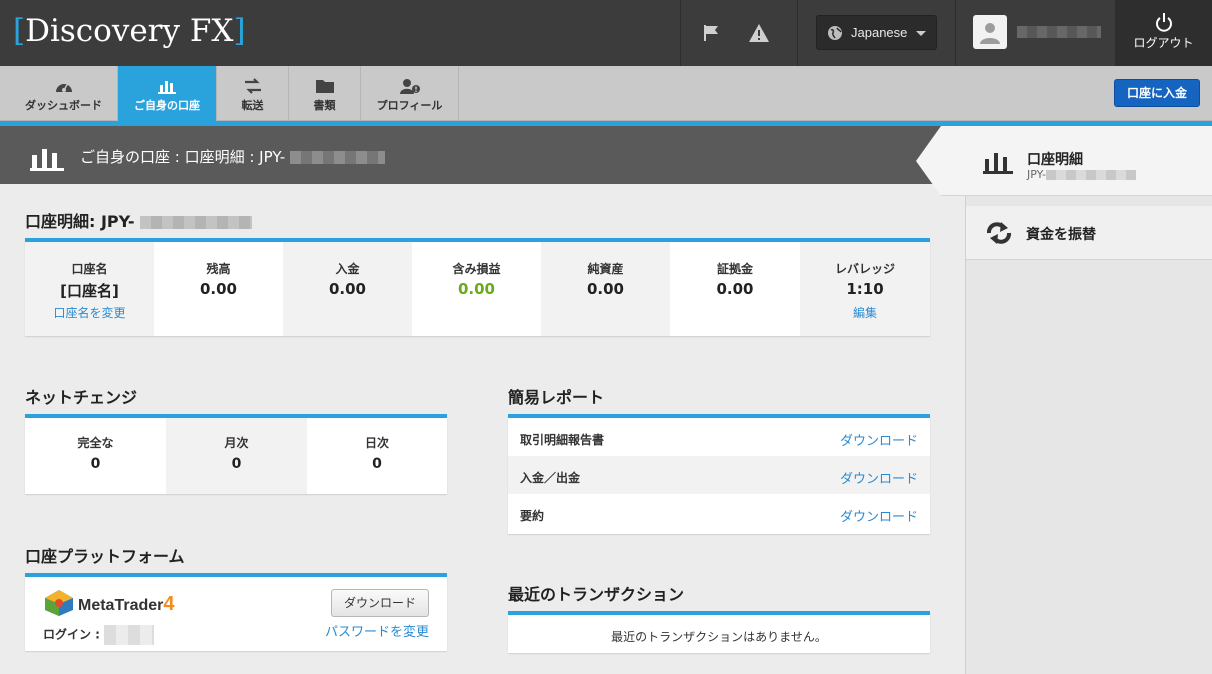 This screenshot has height=674, width=1212. I want to click on recent-transactions-title: 最近のトランザクション, so click(596, 594).